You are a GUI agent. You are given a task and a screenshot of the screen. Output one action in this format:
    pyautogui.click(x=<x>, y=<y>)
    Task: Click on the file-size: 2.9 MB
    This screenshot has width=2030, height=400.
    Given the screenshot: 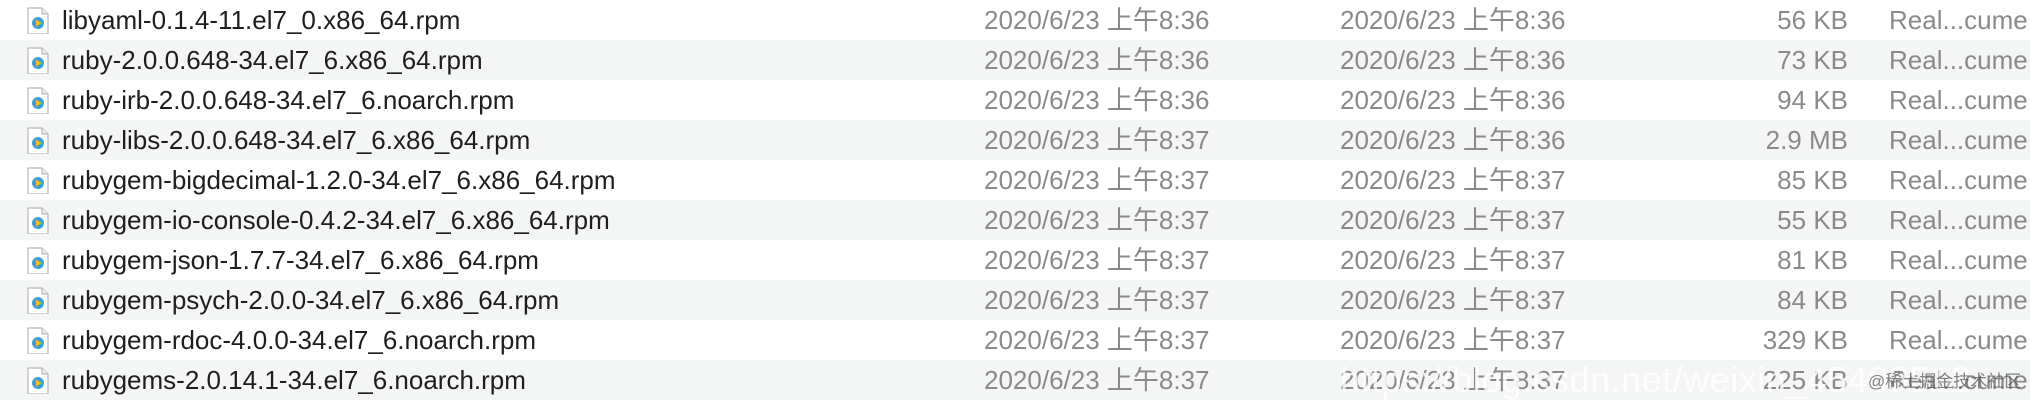 What is the action you would take?
    pyautogui.click(x=1806, y=140)
    